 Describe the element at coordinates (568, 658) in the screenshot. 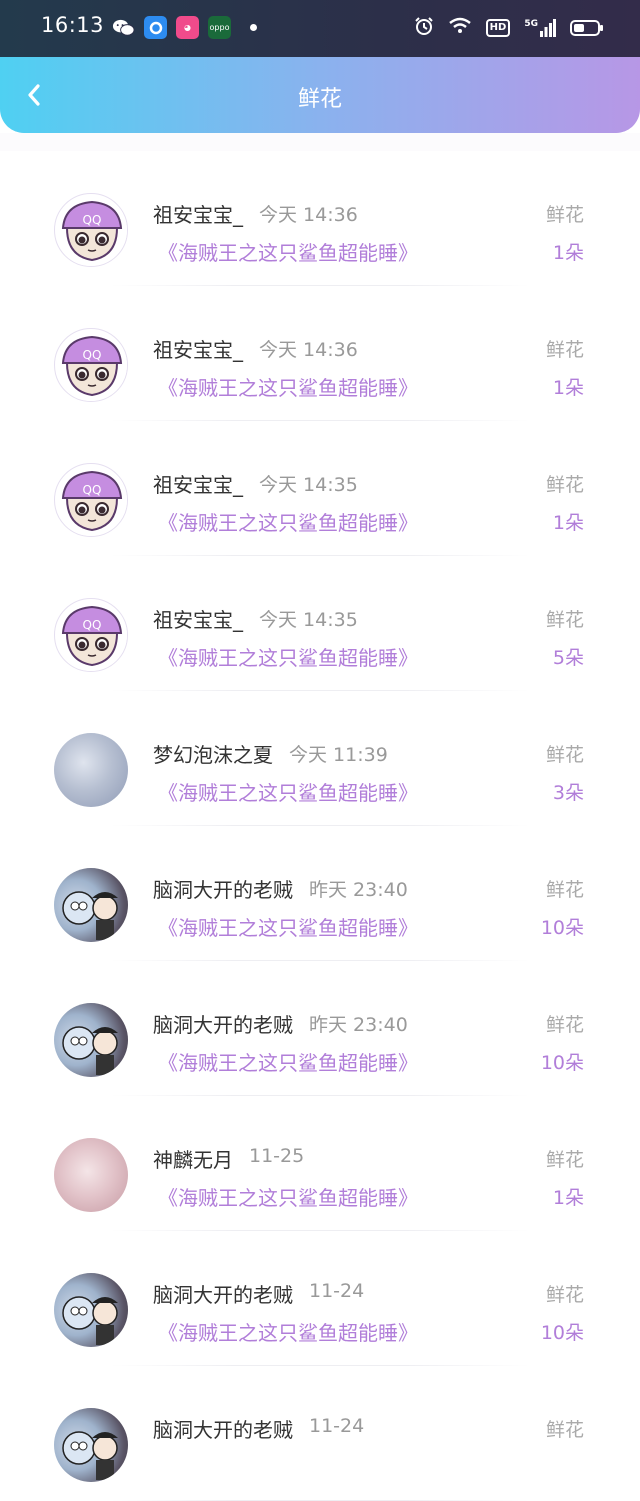

I see `gift-count: 5朵` at that location.